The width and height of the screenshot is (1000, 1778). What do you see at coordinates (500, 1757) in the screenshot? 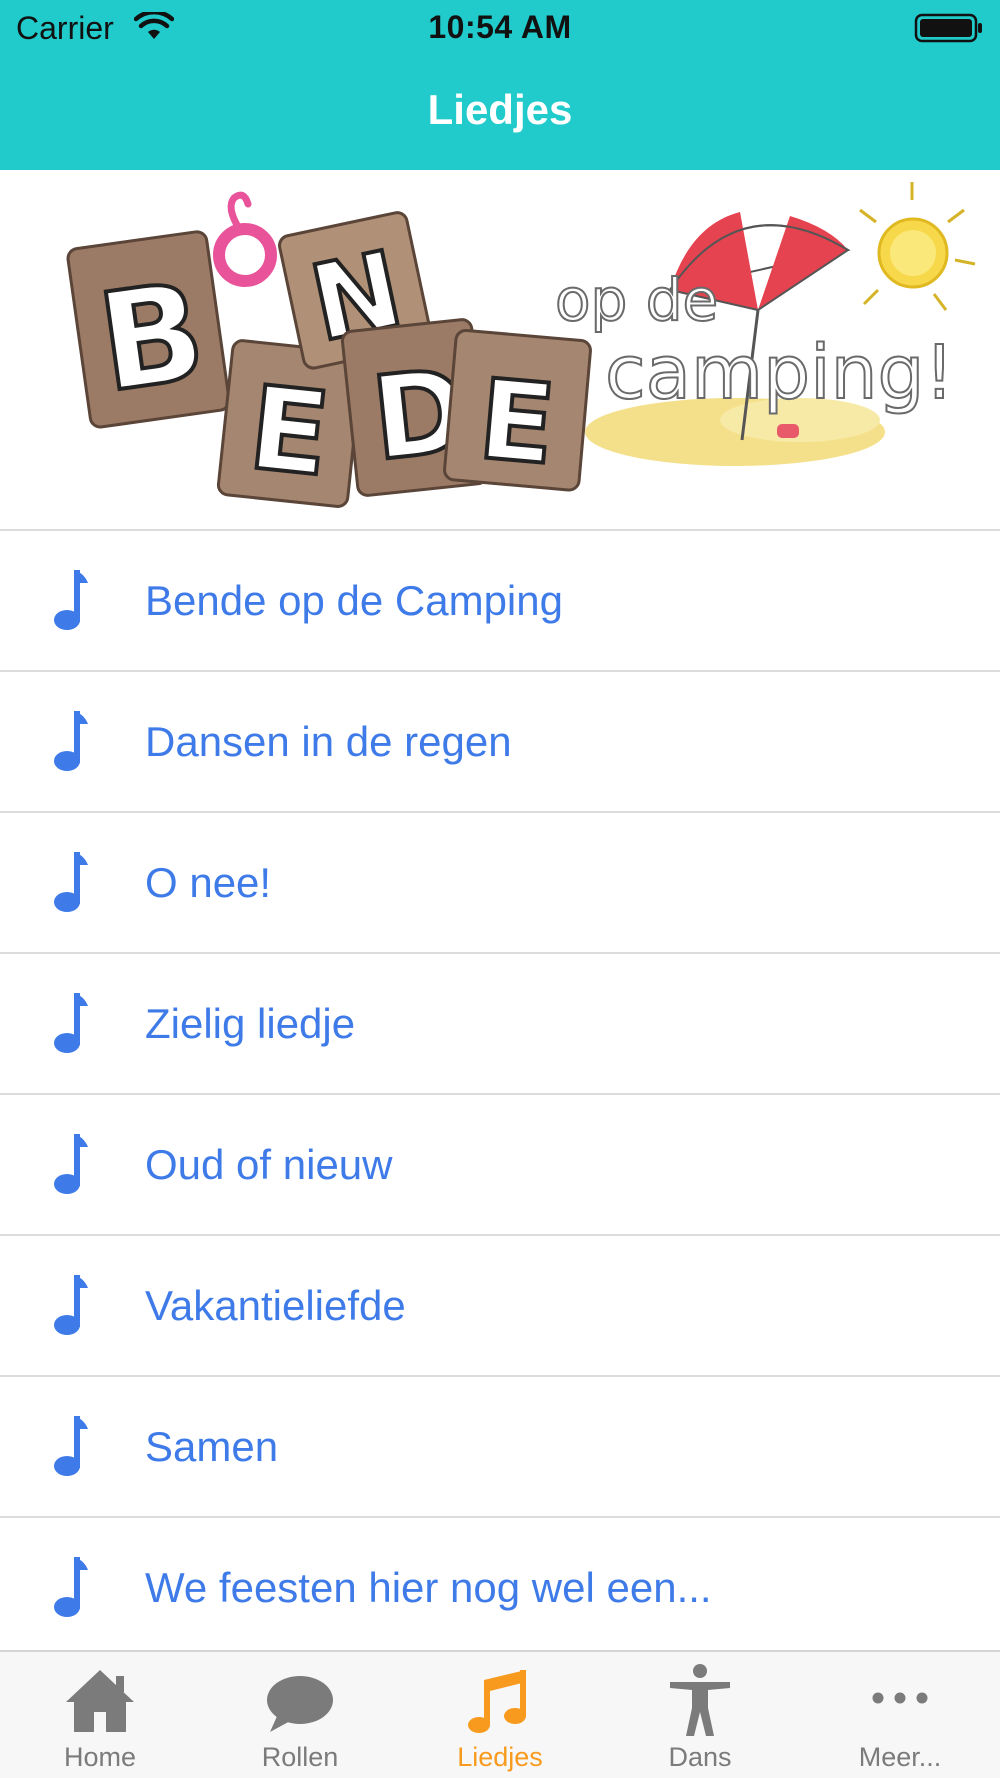
I see `tab-label: Liedjes` at bounding box center [500, 1757].